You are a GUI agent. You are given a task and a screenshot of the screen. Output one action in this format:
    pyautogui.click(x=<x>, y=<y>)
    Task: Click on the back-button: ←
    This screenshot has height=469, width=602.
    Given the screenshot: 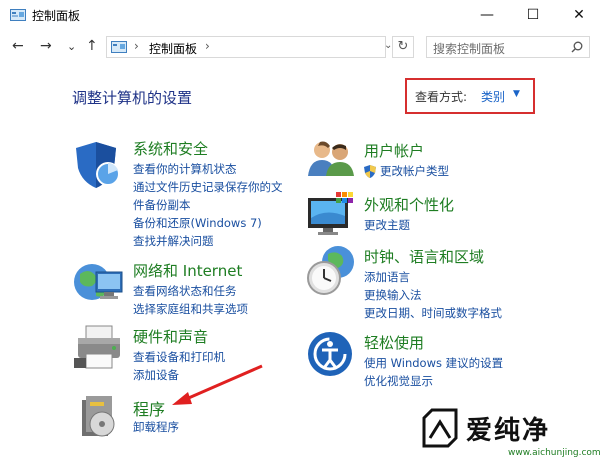 What is the action you would take?
    pyautogui.click(x=18, y=46)
    